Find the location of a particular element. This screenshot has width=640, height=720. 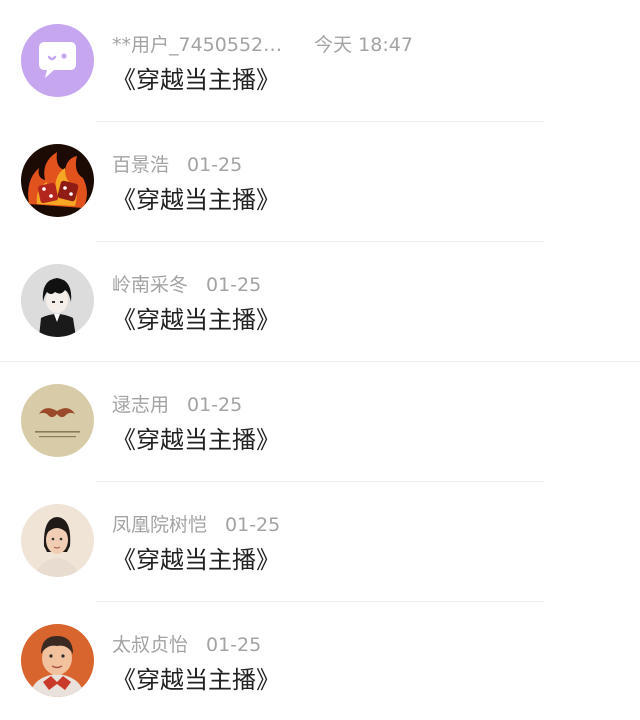

comment-username: 凤凰院树恺 is located at coordinates (159, 525).